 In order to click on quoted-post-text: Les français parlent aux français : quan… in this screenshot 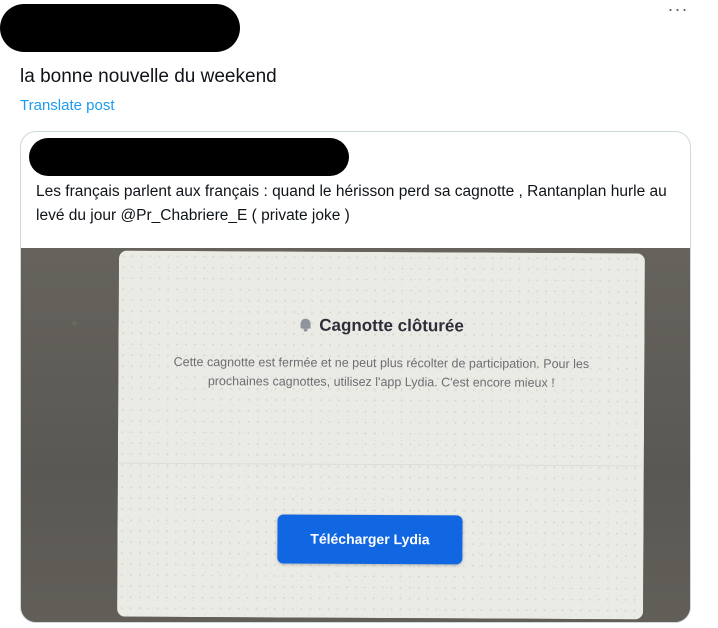, I will do `click(351, 203)`.